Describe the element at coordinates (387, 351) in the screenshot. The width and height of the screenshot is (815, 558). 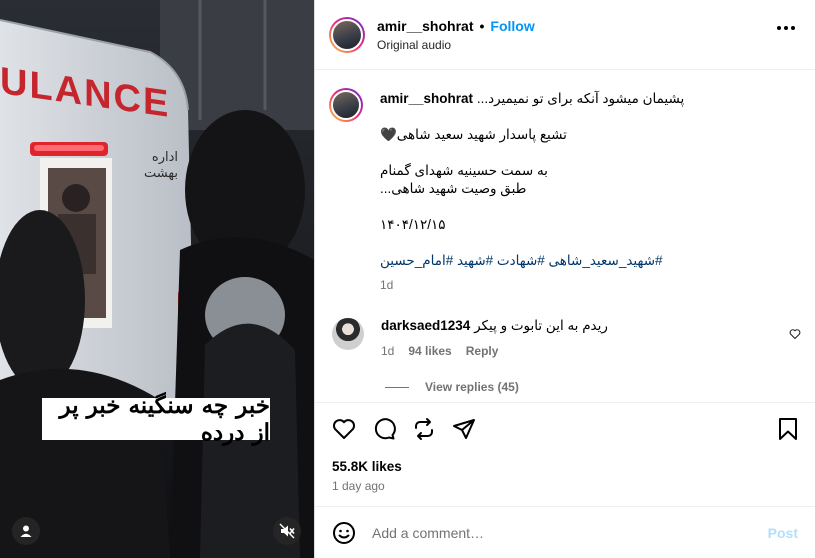
I see `comment-time: 1d` at that location.